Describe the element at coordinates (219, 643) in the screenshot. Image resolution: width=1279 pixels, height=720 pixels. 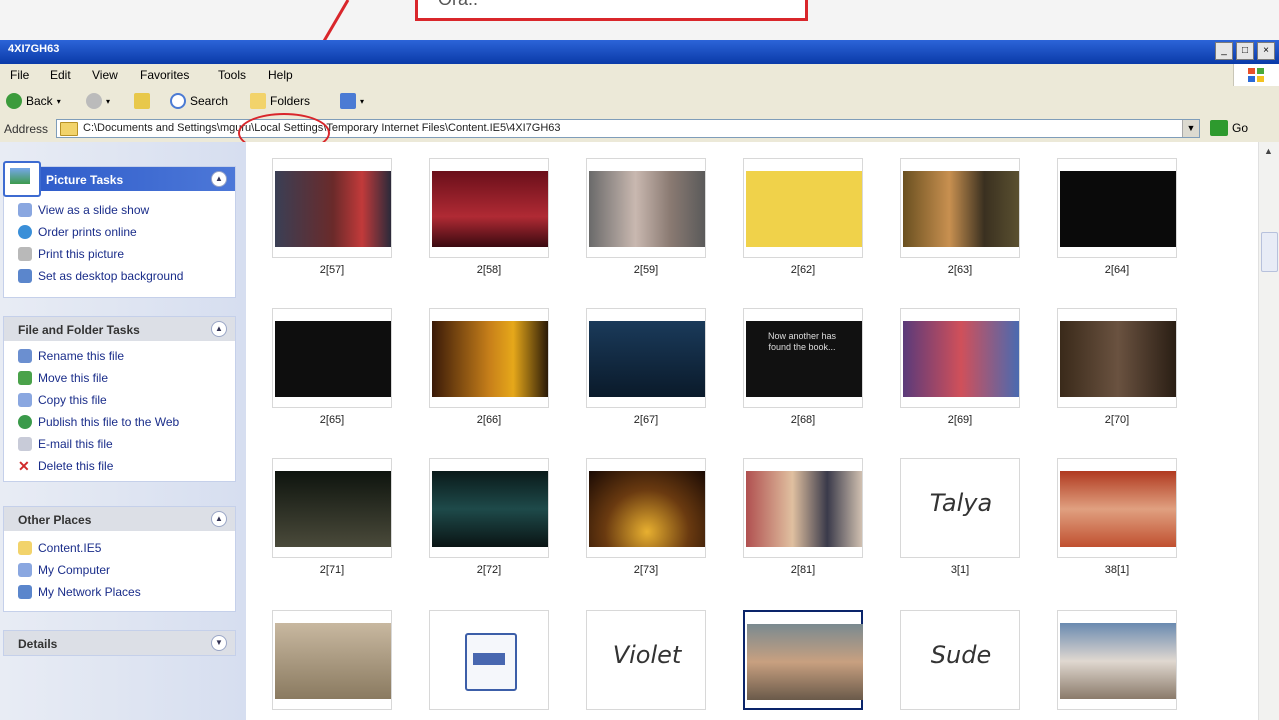
I see `expand-chevron-icon: ▼` at that location.